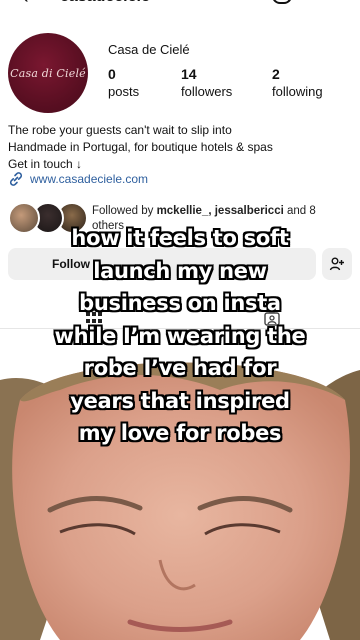  I want to click on caption-line: how it feels to soft, so click(180, 238).